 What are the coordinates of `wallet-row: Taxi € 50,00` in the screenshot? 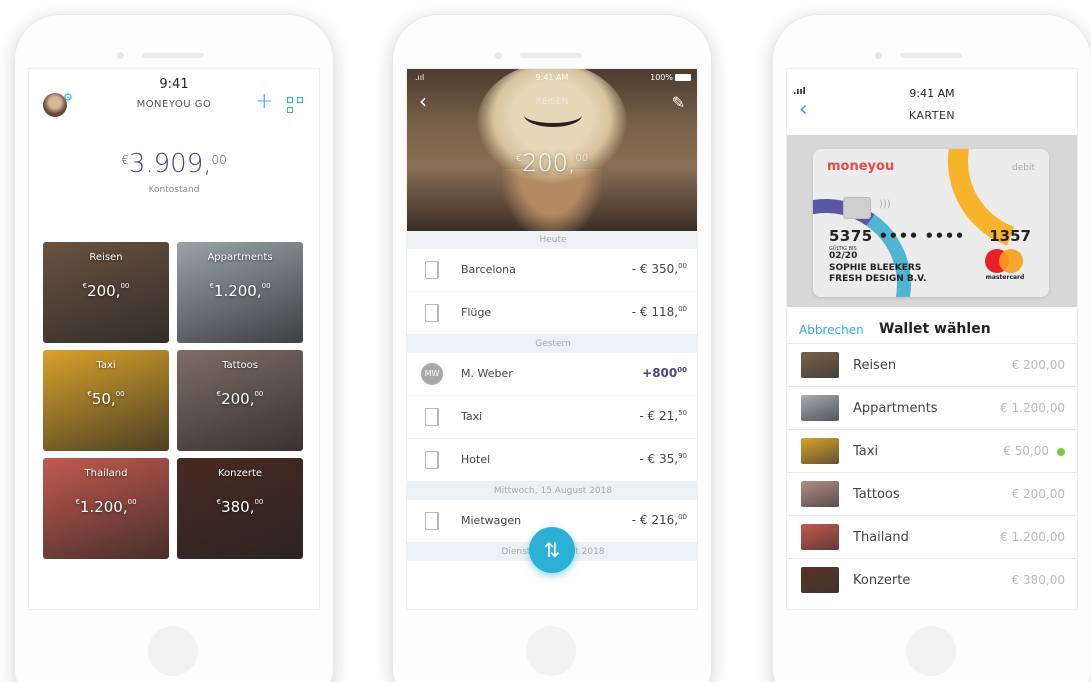 It's located at (932, 450).